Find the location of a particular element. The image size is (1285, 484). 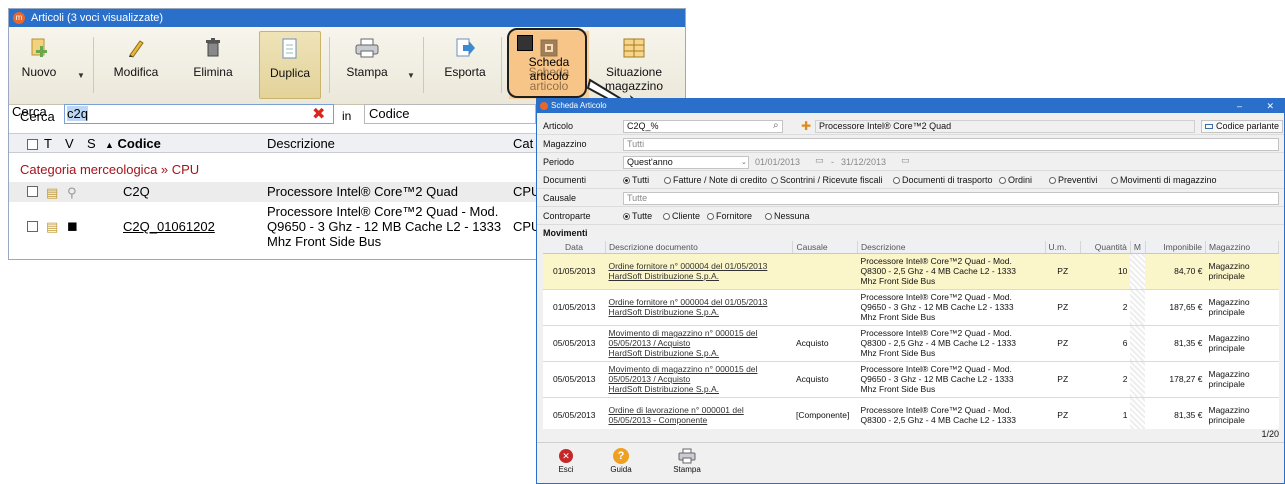

periodo-select: Quest'anno is located at coordinates (686, 162).